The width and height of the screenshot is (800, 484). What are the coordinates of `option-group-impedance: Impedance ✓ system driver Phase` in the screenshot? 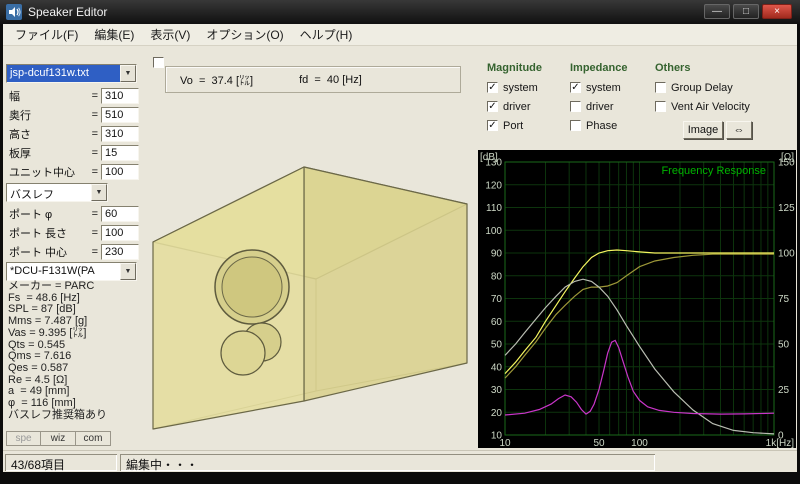 It's located at (598, 98).